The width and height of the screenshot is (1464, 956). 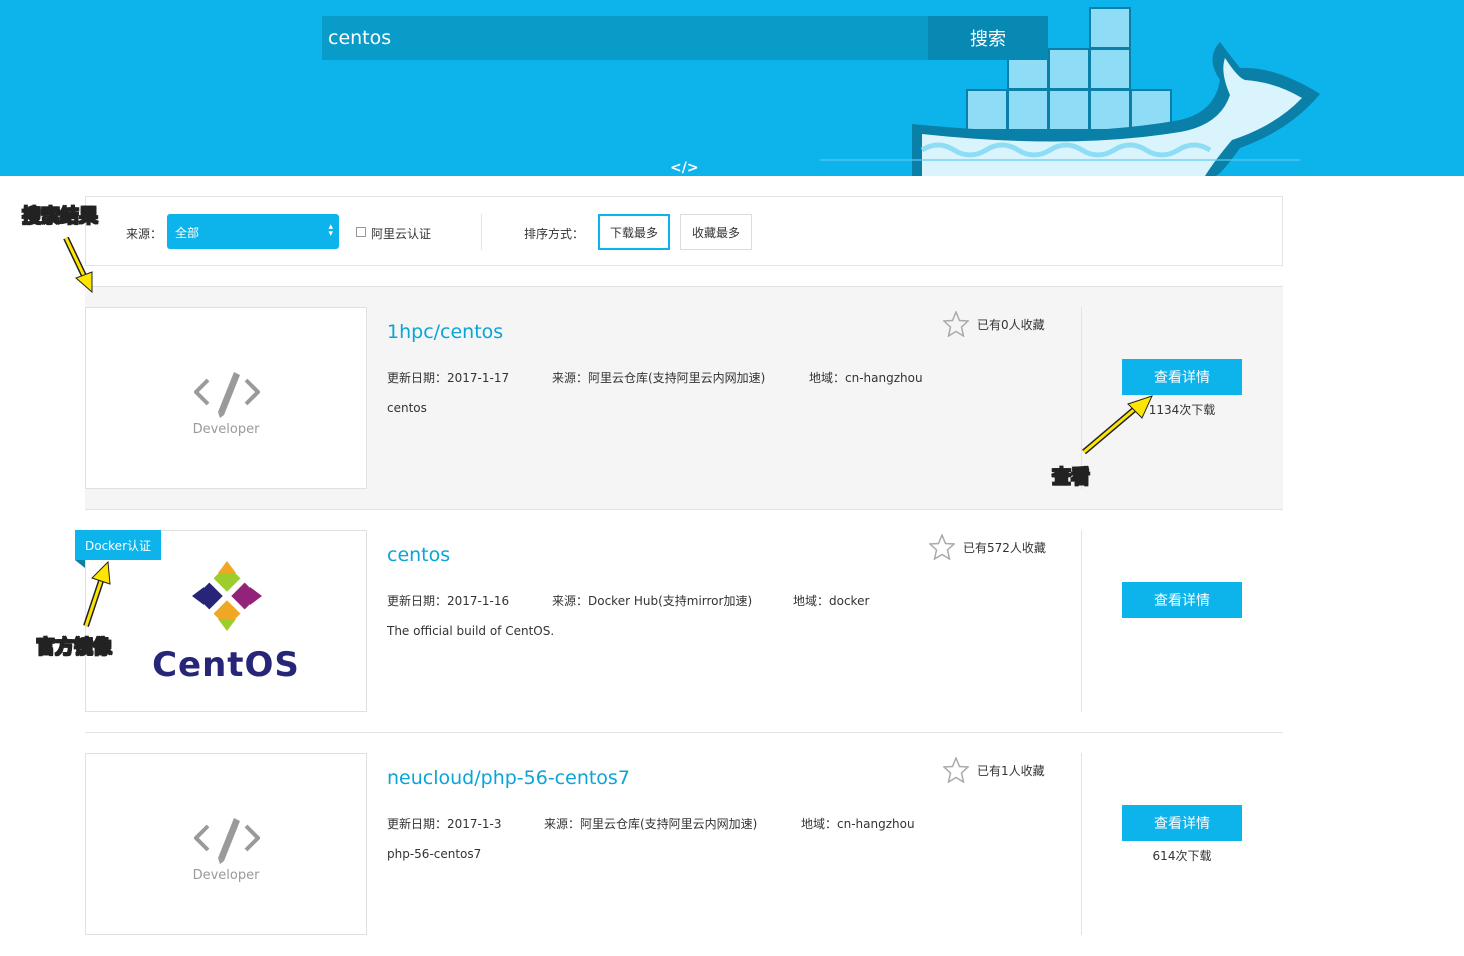 I want to click on update-date: 更新日期：2017-1-3, so click(x=444, y=824).